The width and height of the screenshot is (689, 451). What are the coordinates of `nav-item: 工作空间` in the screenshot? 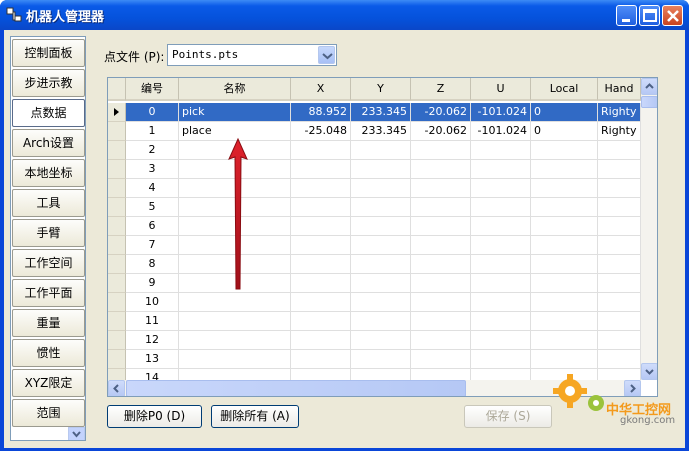 It's located at (48, 263).